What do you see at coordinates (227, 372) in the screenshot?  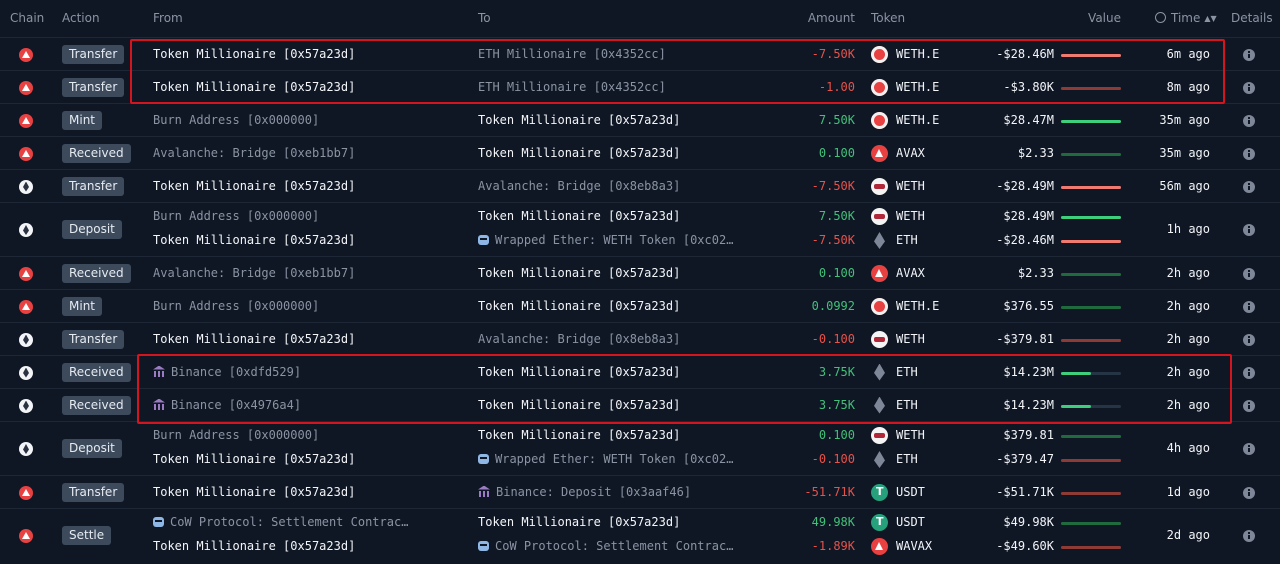 I see `from-address-link: Binance [0xdfd529]` at bounding box center [227, 372].